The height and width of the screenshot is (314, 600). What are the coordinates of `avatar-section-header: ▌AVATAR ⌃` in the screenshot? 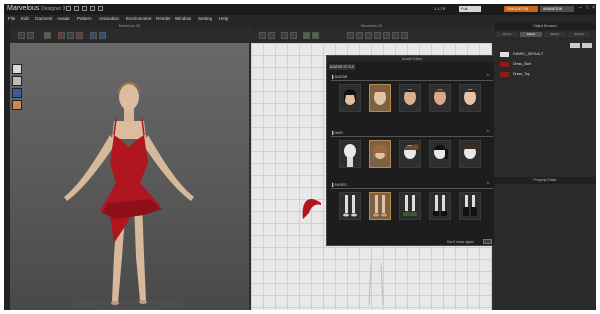 It's located at (412, 77).